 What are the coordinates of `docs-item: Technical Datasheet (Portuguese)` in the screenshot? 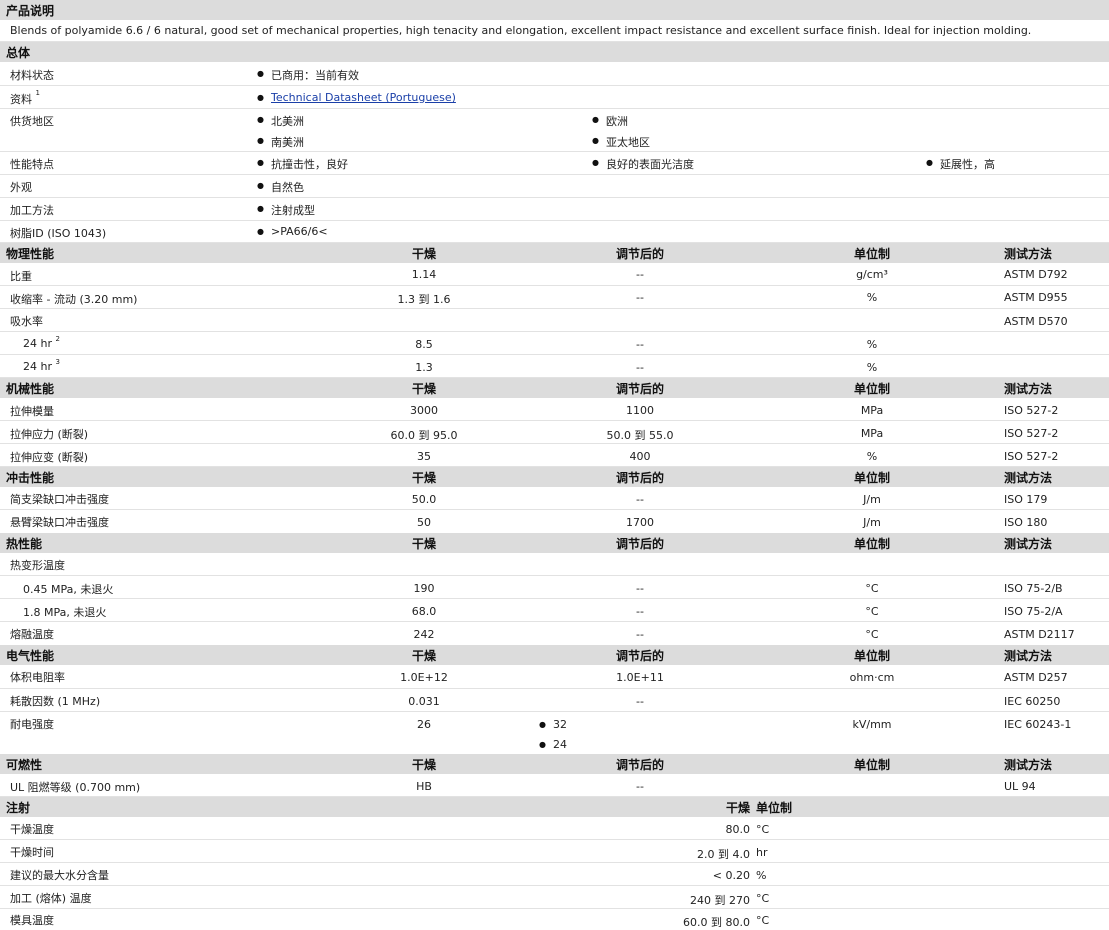 It's located at (356, 97).